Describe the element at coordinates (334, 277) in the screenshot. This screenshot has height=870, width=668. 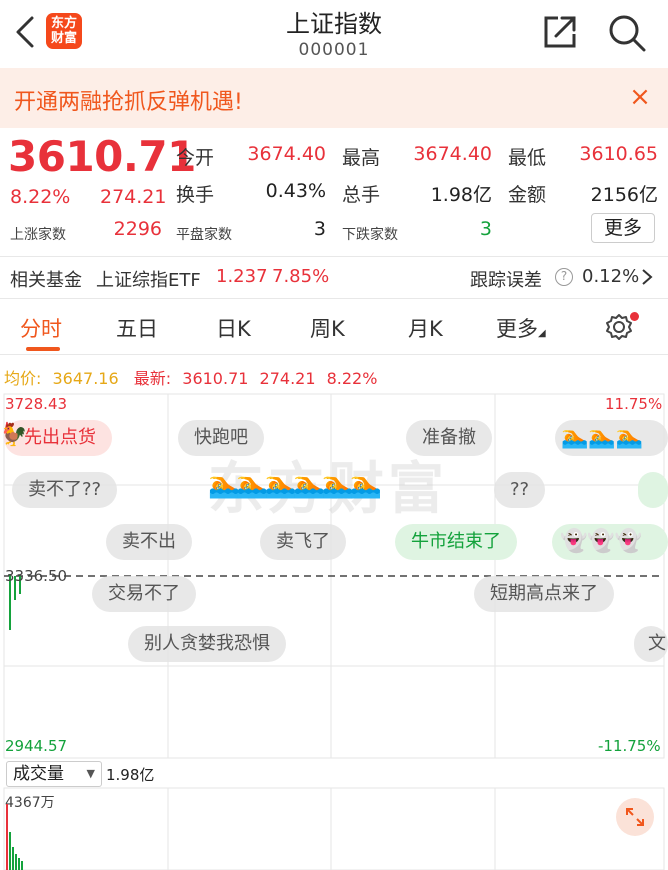
I see `related-fund-row: 相关基金 上证综指ETF 1.237 7.85% 跟踪误差 ? 0.12%` at that location.